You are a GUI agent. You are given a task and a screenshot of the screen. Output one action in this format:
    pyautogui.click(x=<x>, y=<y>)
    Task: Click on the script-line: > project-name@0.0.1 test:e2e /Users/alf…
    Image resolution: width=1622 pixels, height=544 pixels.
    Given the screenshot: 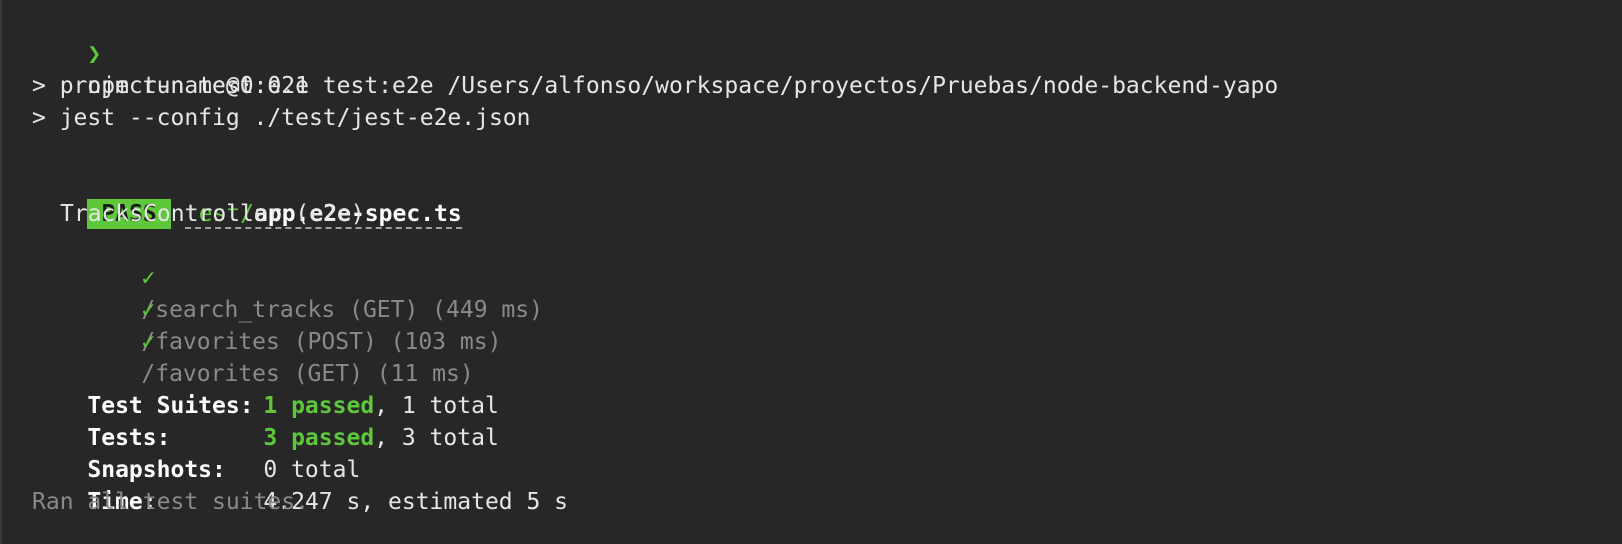 What is the action you would take?
    pyautogui.click(x=655, y=86)
    